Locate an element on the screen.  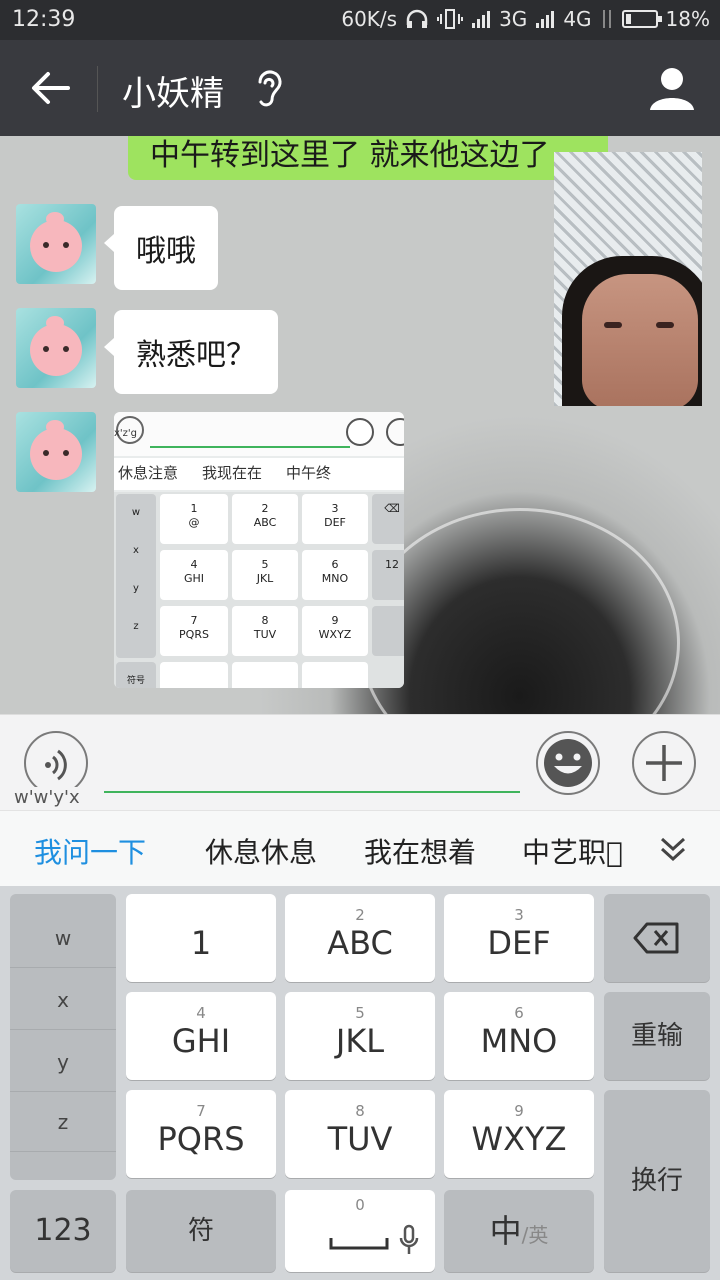
space-bar-icon is located at coordinates (359, 1244).